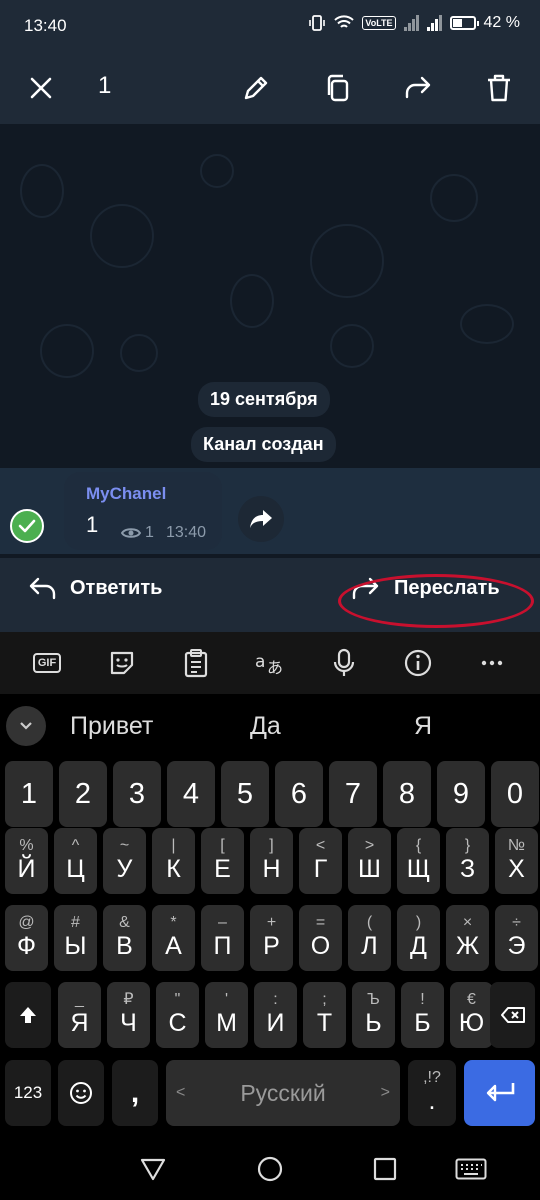  Describe the element at coordinates (418, 663) in the screenshot. I see `info-button` at that location.